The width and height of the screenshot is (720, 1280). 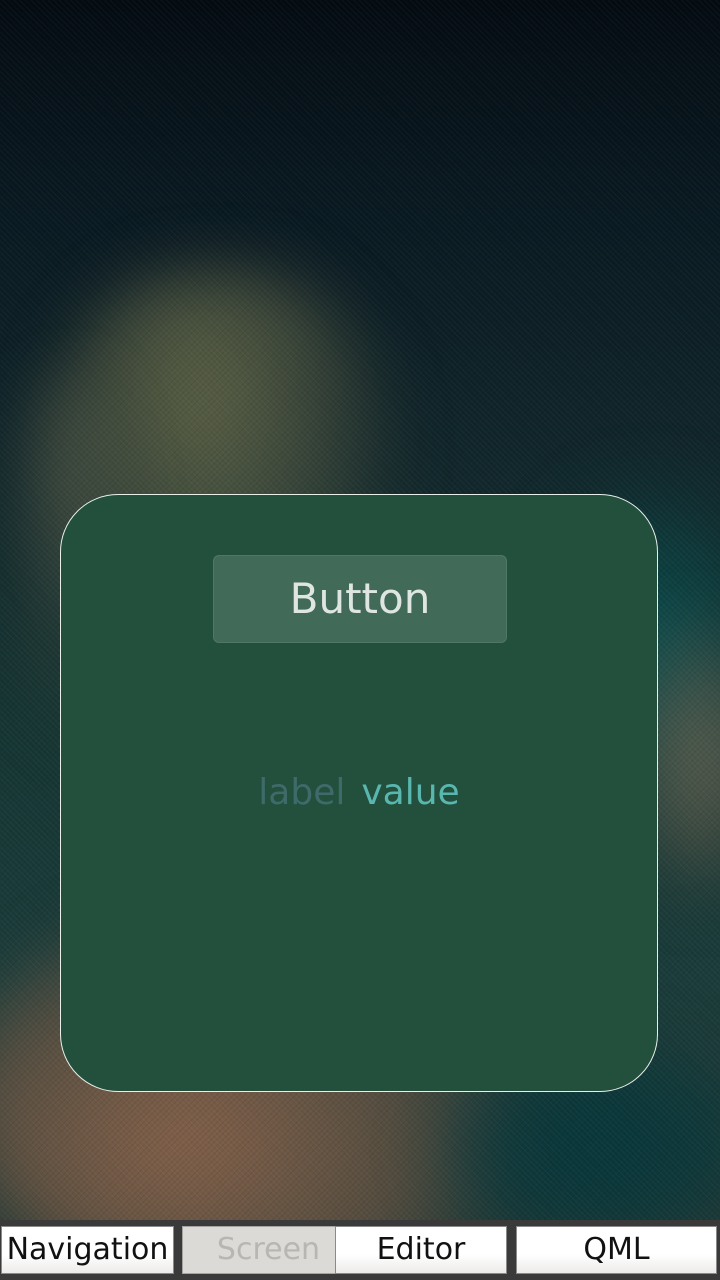 What do you see at coordinates (360, 599) in the screenshot?
I see `panel-button: Button` at bounding box center [360, 599].